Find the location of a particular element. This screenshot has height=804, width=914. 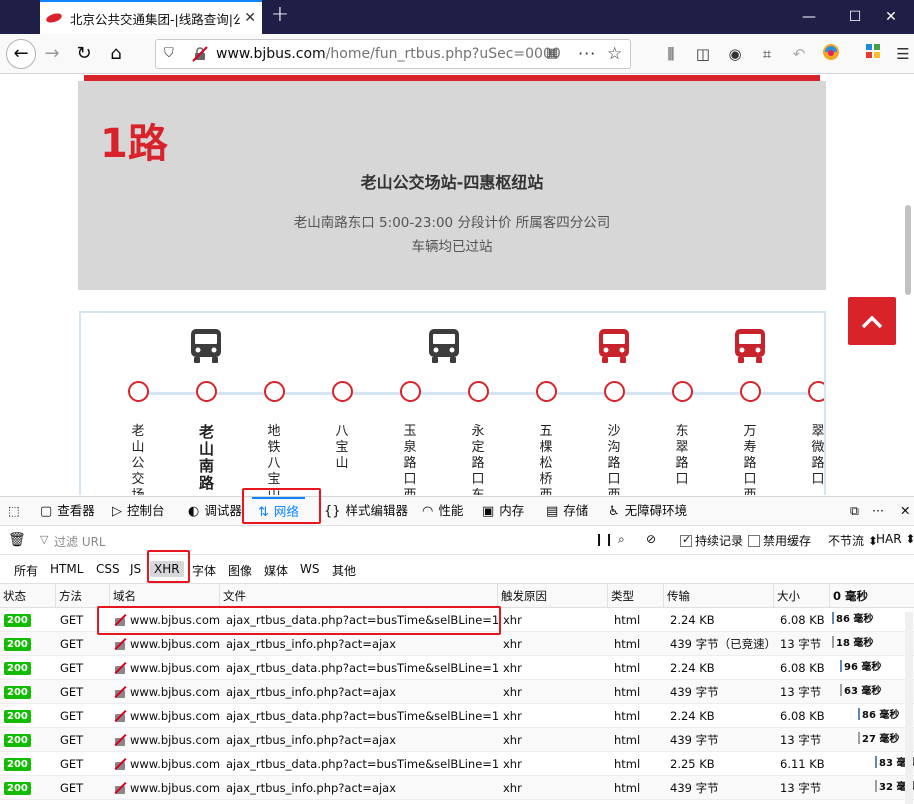

tab-debugger: ◐ 调试器 is located at coordinates (215, 511).